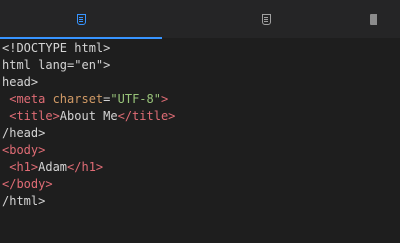 The height and width of the screenshot is (243, 400). I want to click on code-token: <!DOCTYPE html>, so click(56, 48).